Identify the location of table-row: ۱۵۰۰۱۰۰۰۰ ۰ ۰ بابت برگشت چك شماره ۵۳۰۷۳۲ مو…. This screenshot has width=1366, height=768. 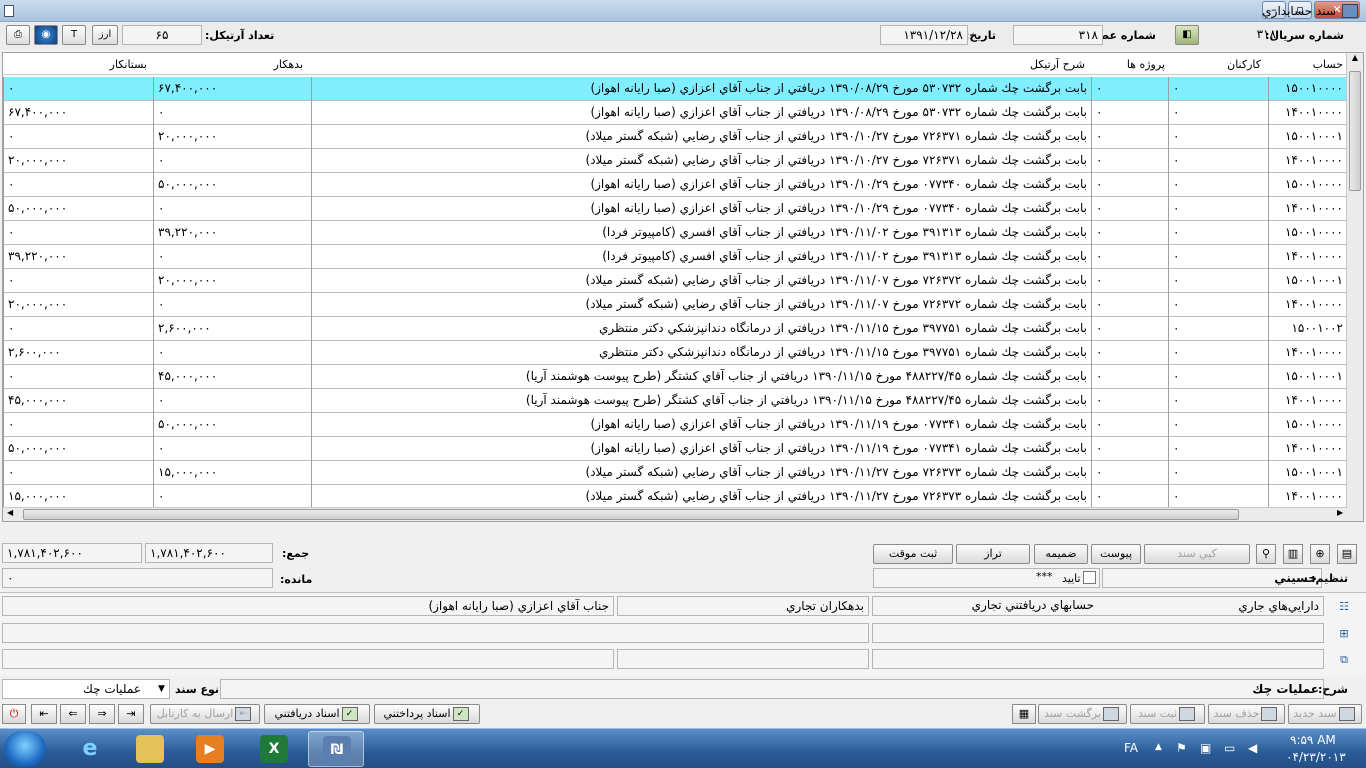
(675, 89).